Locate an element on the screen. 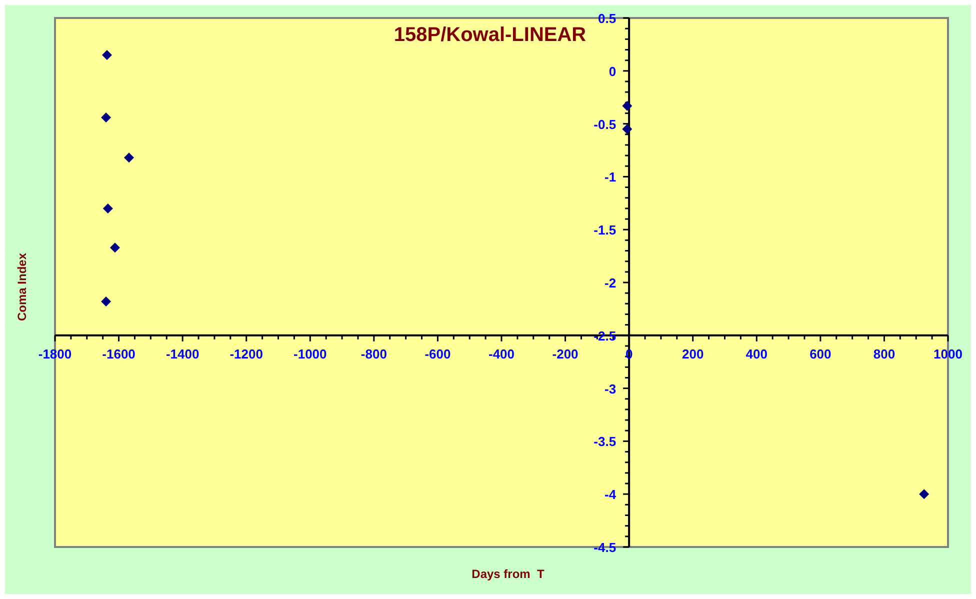  tick-label: -1000 is located at coordinates (310, 354).